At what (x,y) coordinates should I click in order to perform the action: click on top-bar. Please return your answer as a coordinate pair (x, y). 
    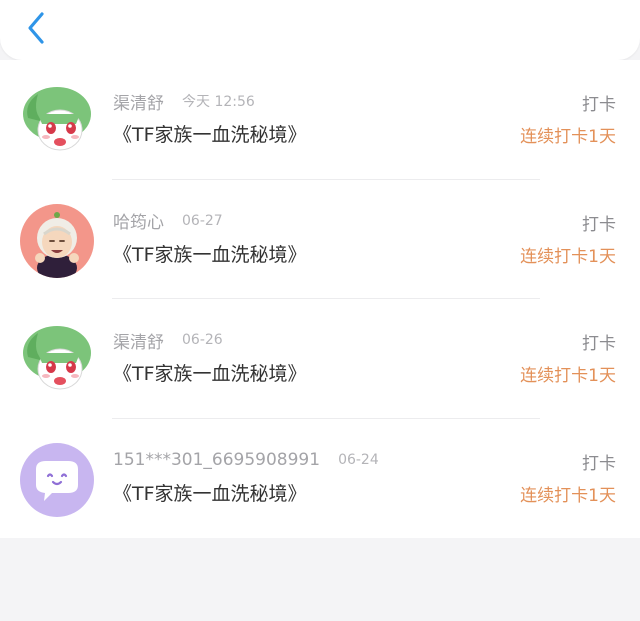
    Looking at the image, I should click on (320, 30).